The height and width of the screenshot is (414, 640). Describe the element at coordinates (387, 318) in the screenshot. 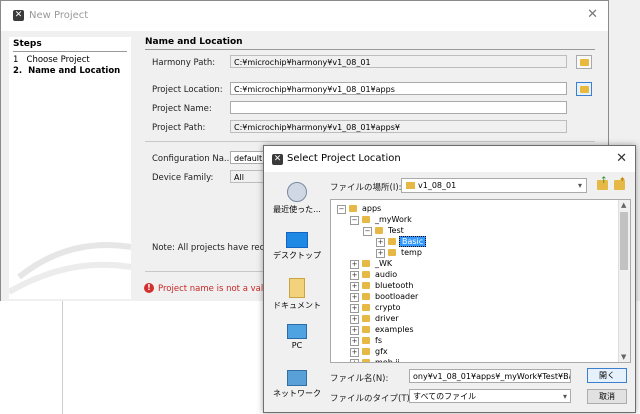

I see `tree-item-label: driver` at that location.